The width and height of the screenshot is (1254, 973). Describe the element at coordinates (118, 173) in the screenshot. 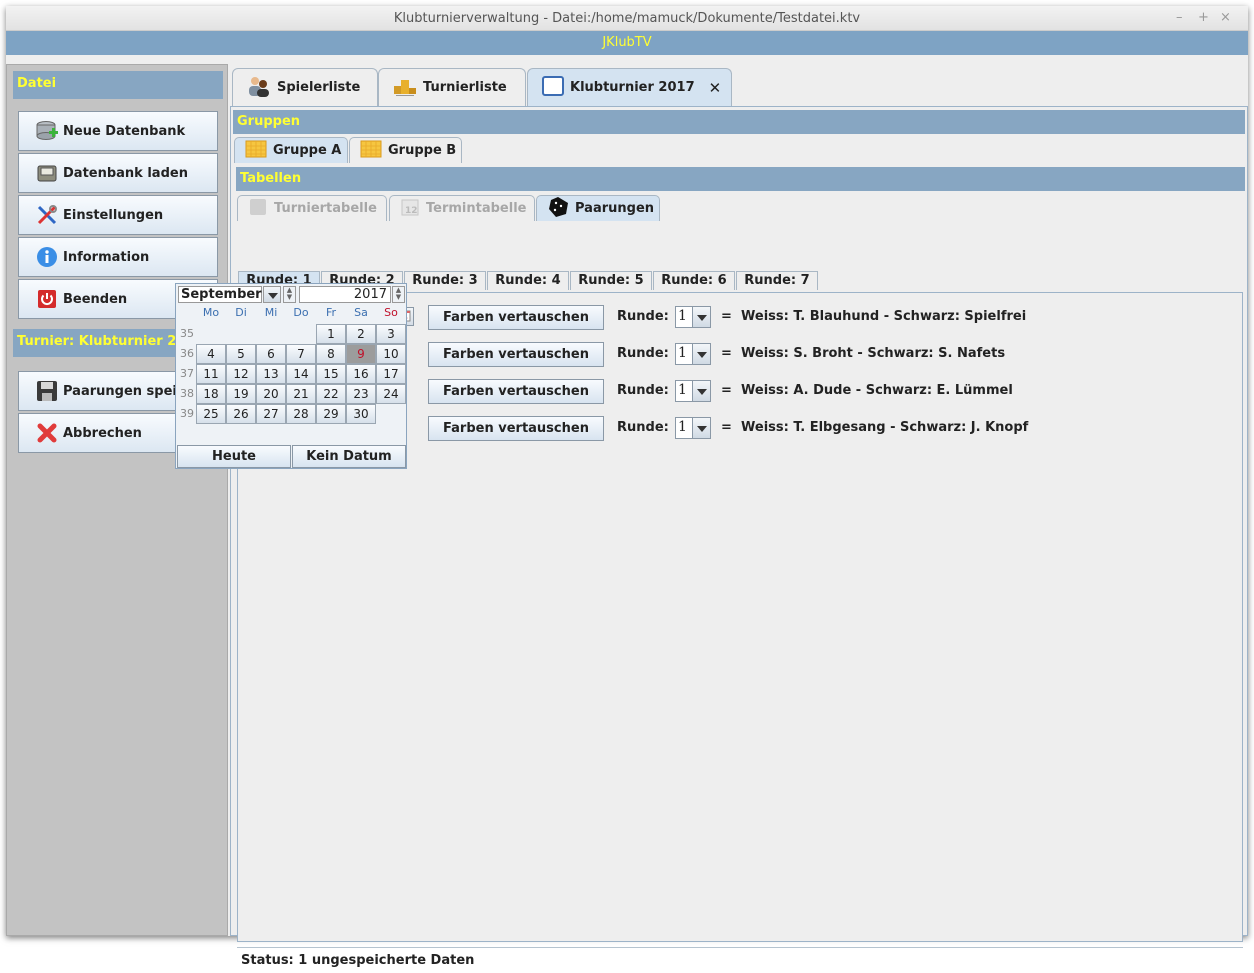

I see `load-database-button: Datenbank laden` at that location.